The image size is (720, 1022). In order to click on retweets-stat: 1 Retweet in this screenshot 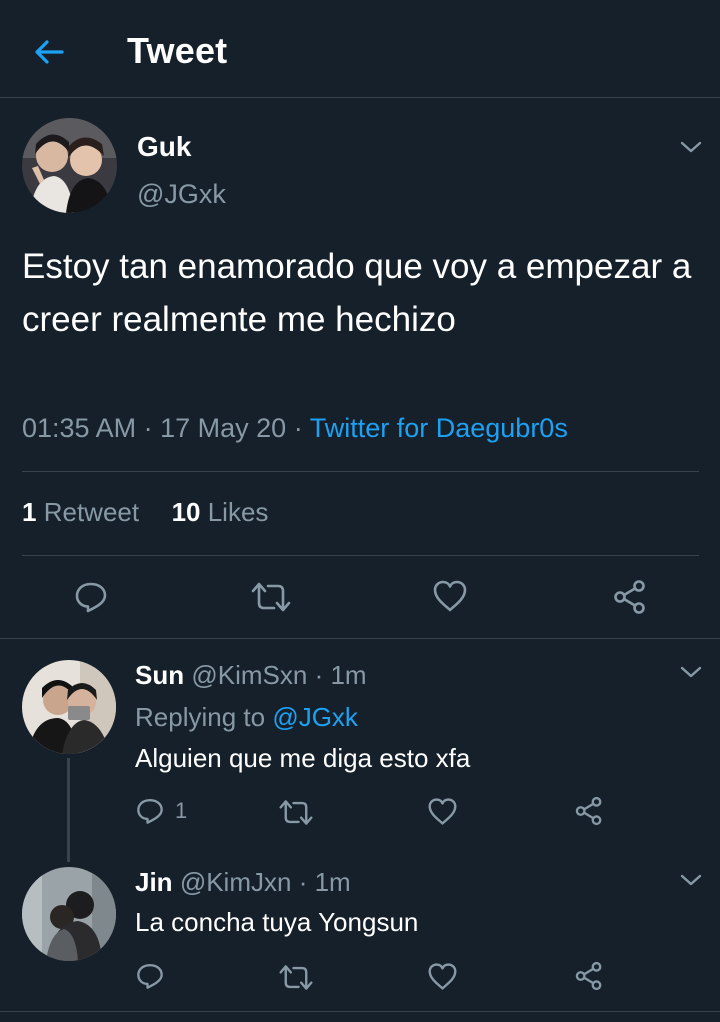, I will do `click(80, 512)`.